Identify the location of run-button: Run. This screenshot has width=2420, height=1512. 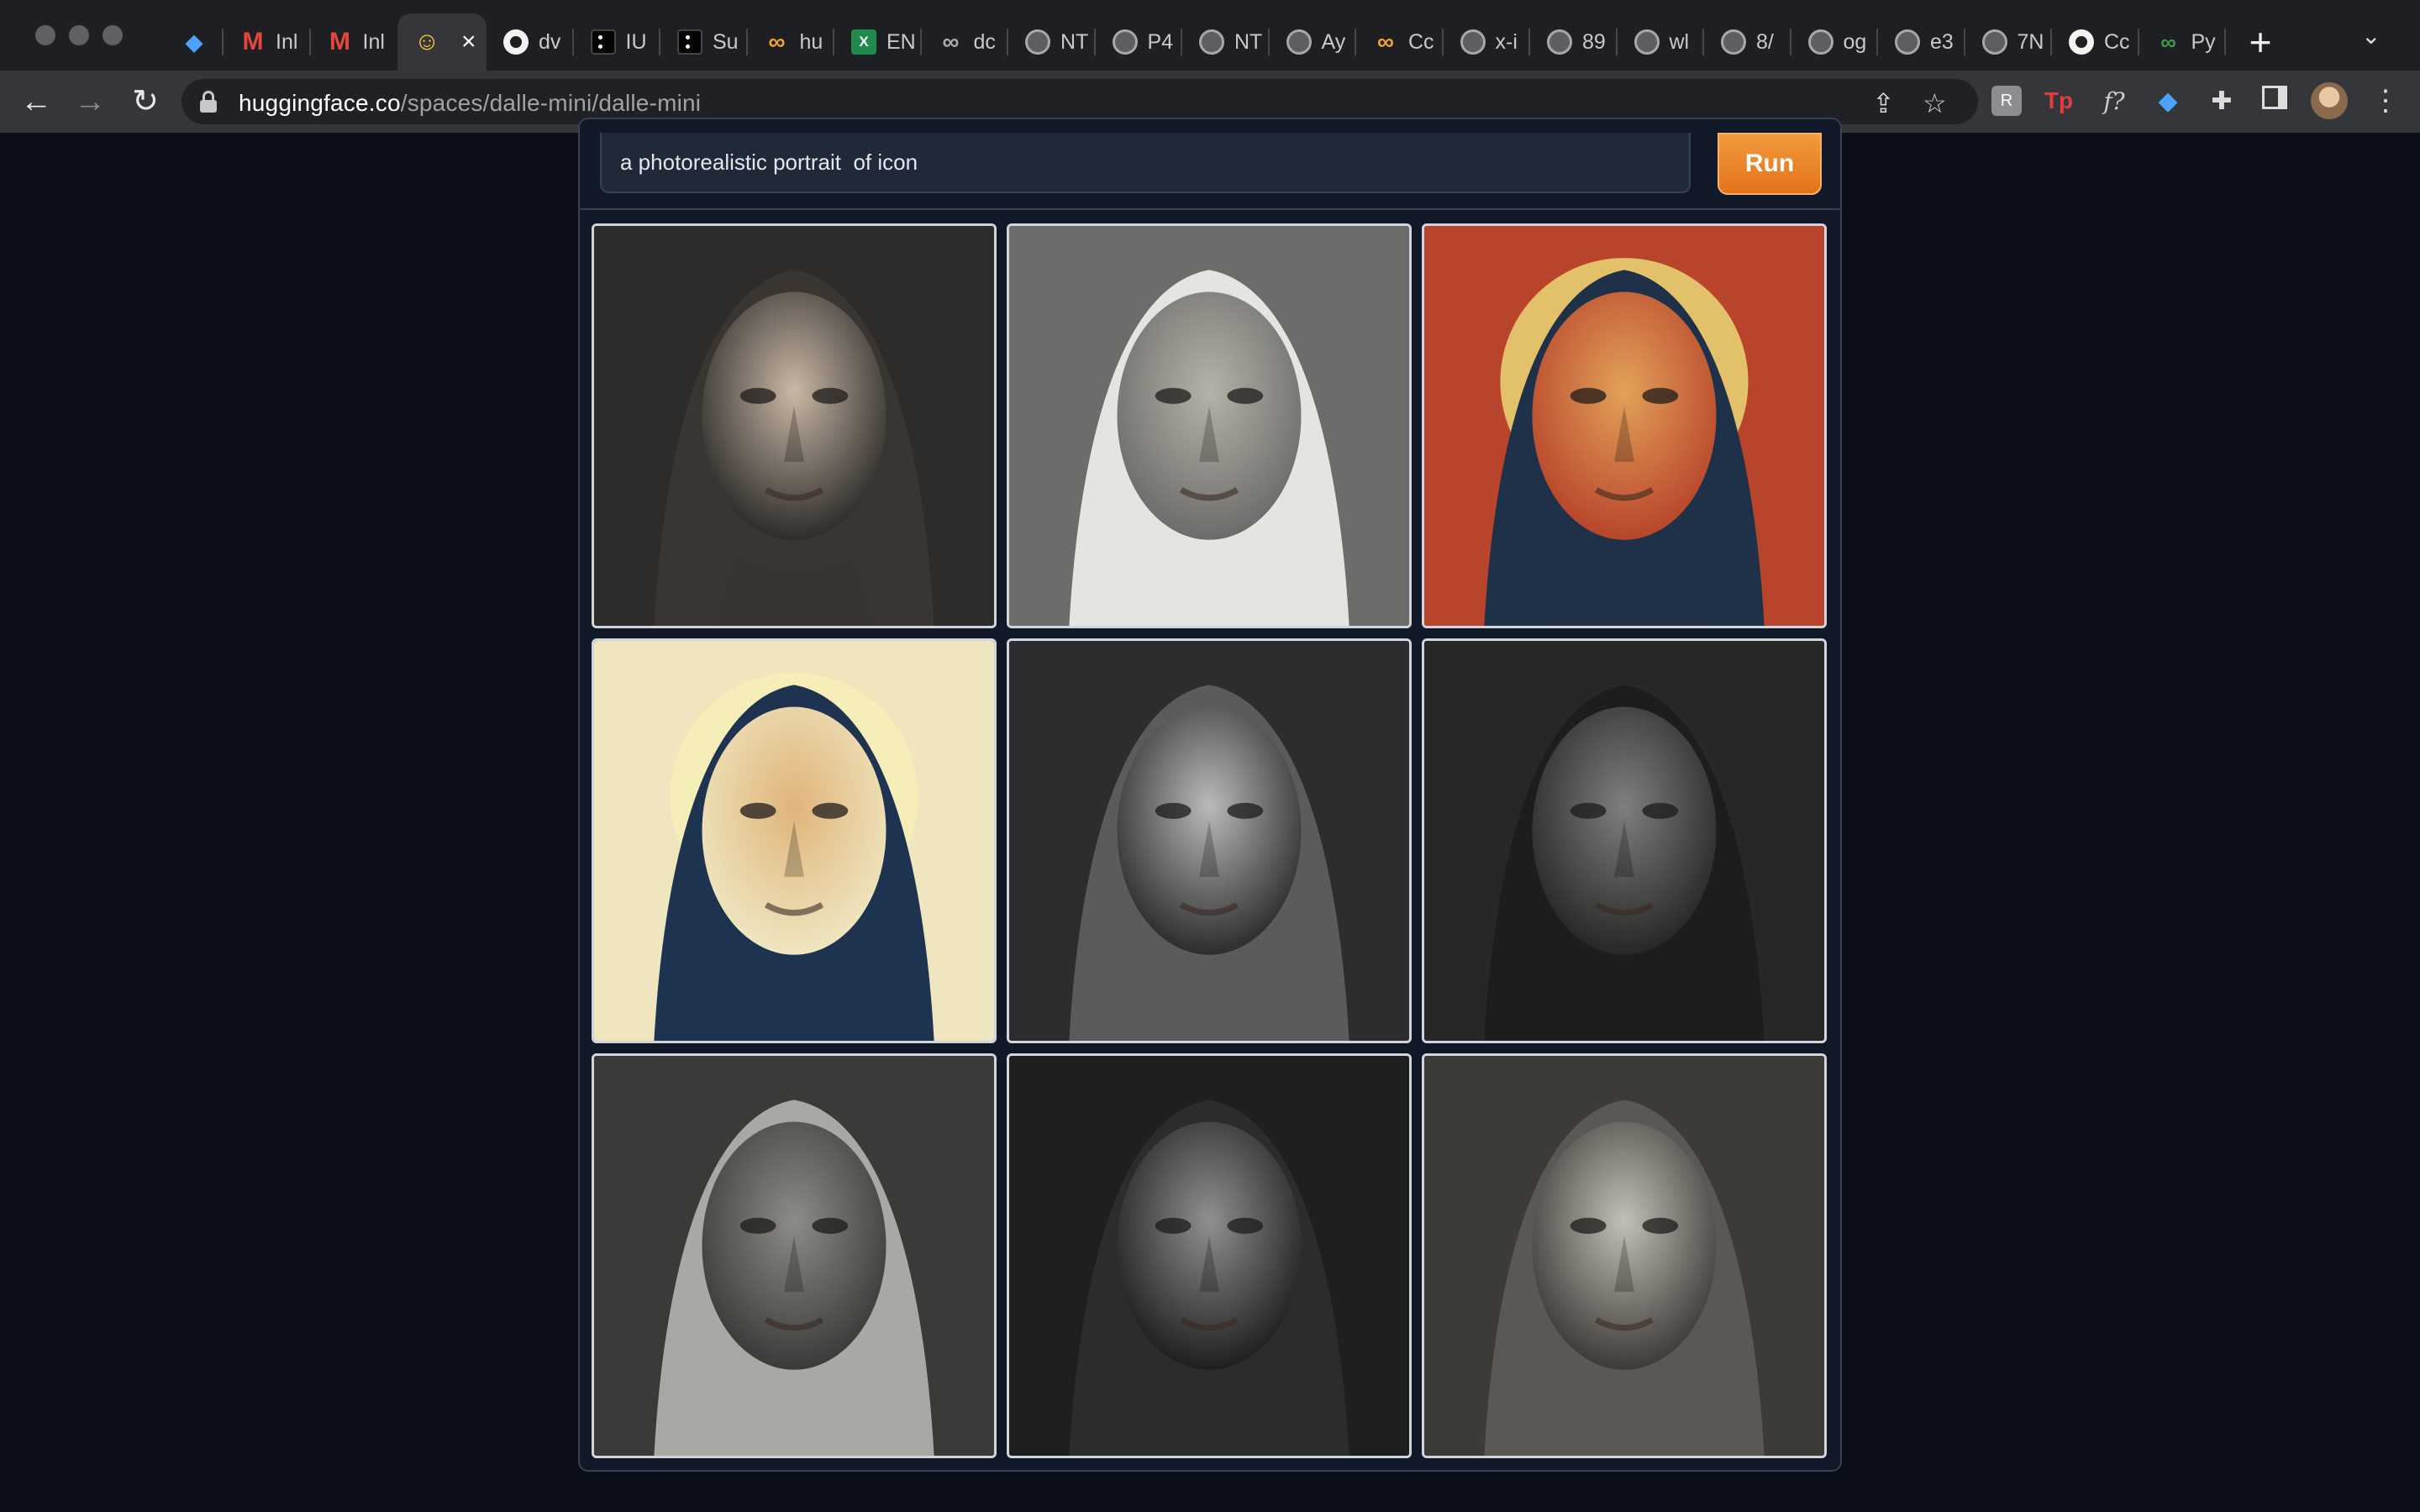
(1770, 164).